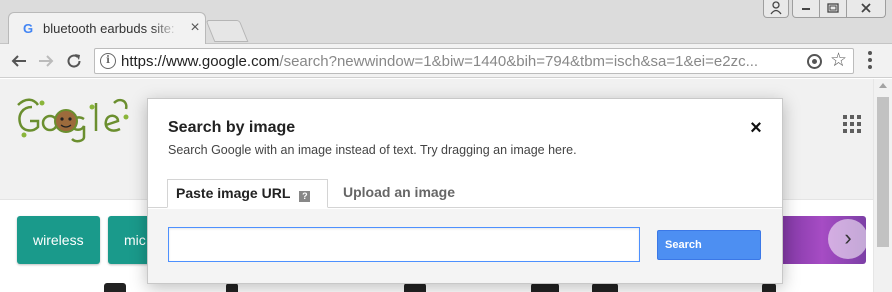 Image resolution: width=892 pixels, height=292 pixels. Describe the element at coordinates (883, 172) in the screenshot. I see `scrollbar-thumb` at that location.